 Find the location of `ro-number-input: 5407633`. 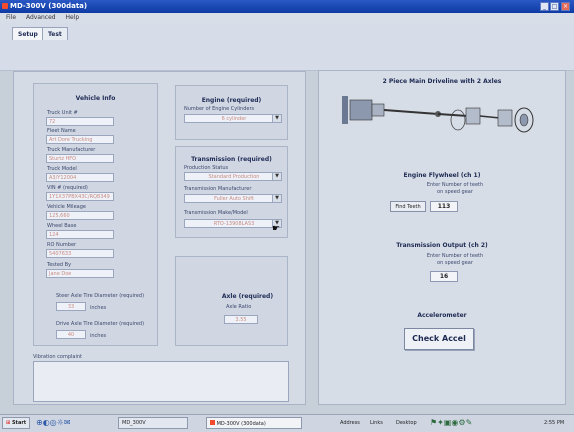

ro-number-input: 5407633 is located at coordinates (80, 253).